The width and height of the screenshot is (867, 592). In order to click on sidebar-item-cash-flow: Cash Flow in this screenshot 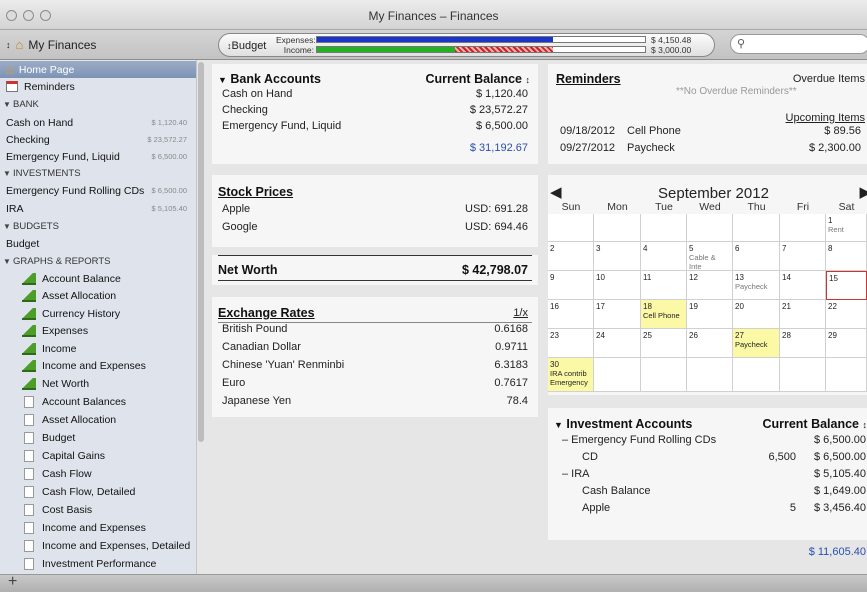, I will do `click(98, 473)`.